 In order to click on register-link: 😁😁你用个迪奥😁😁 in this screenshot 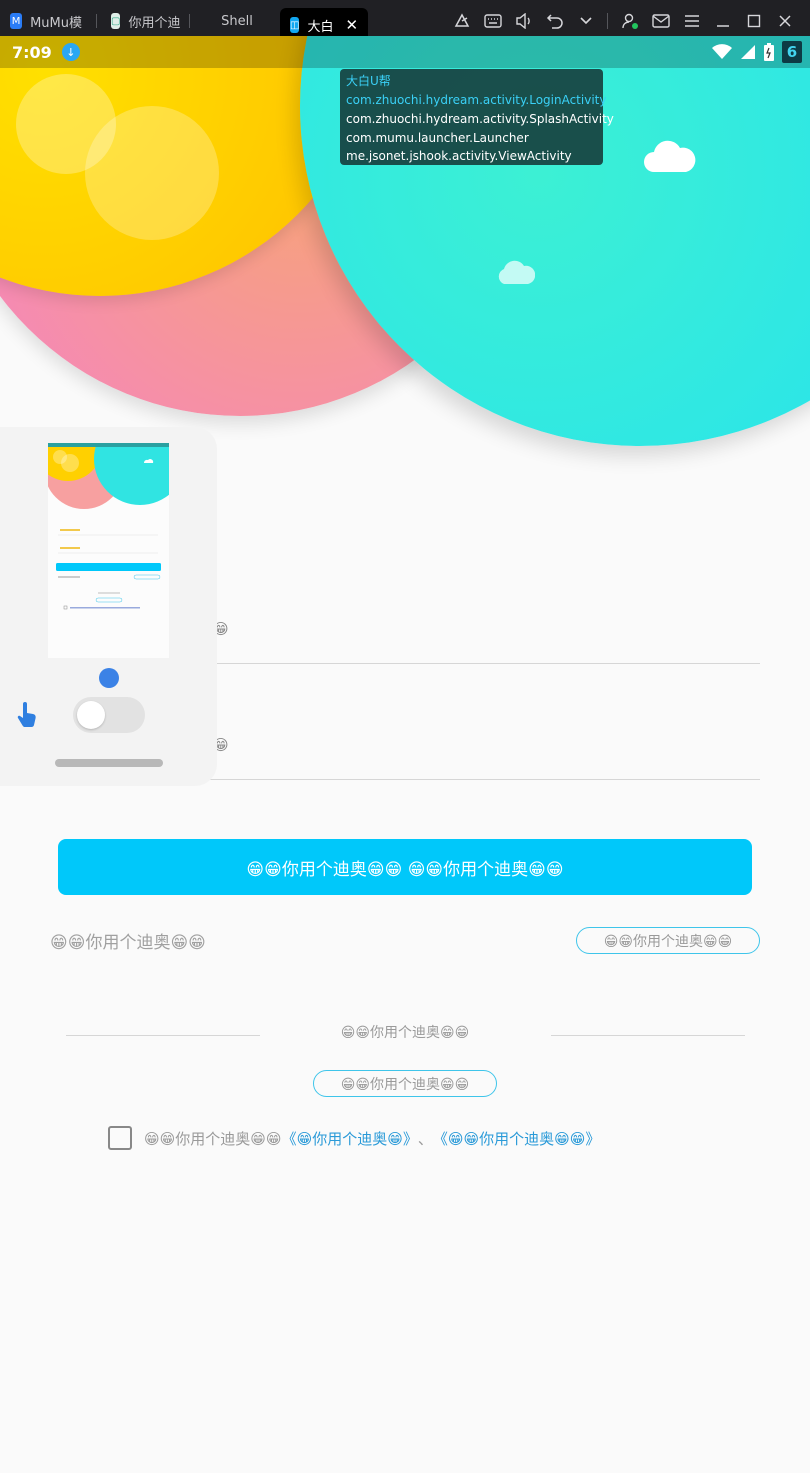, I will do `click(128, 940)`.